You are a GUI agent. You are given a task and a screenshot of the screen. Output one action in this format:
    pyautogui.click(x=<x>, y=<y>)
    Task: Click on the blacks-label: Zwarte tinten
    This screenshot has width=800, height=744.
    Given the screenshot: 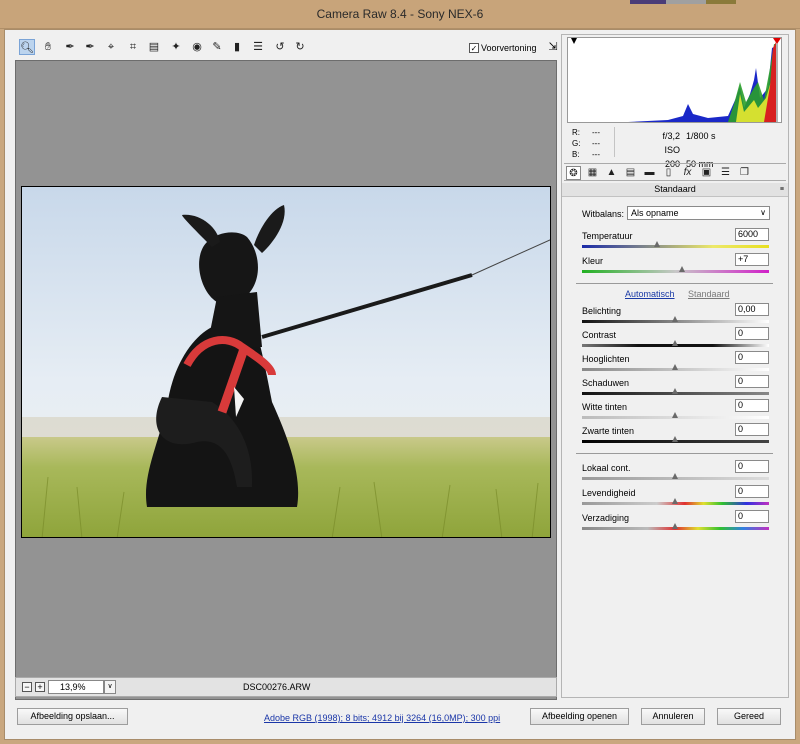 What is the action you would take?
    pyautogui.click(x=608, y=431)
    